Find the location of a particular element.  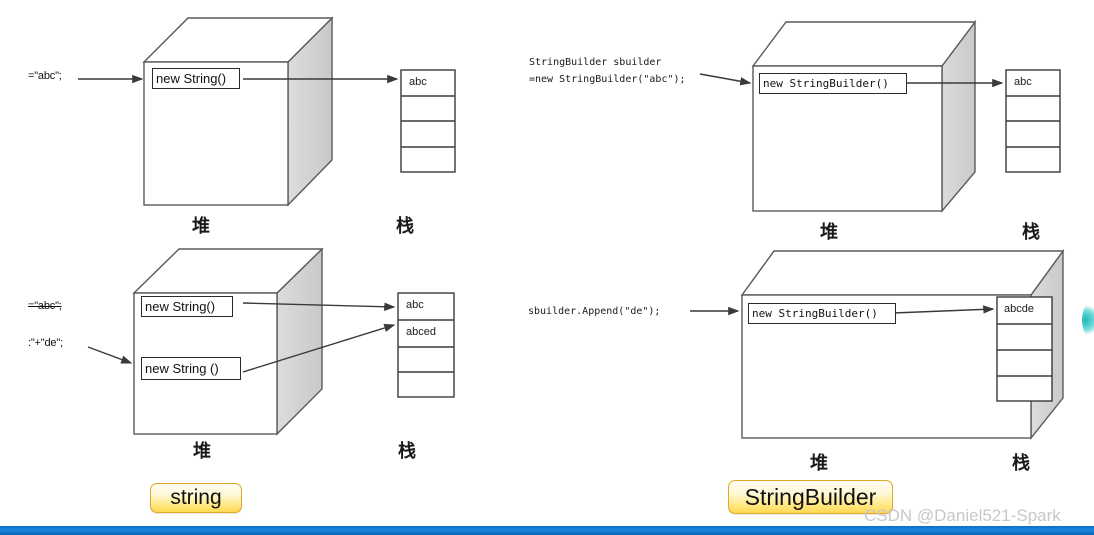

code-label-string-concat-old: ="abc"; is located at coordinates (45, 306).